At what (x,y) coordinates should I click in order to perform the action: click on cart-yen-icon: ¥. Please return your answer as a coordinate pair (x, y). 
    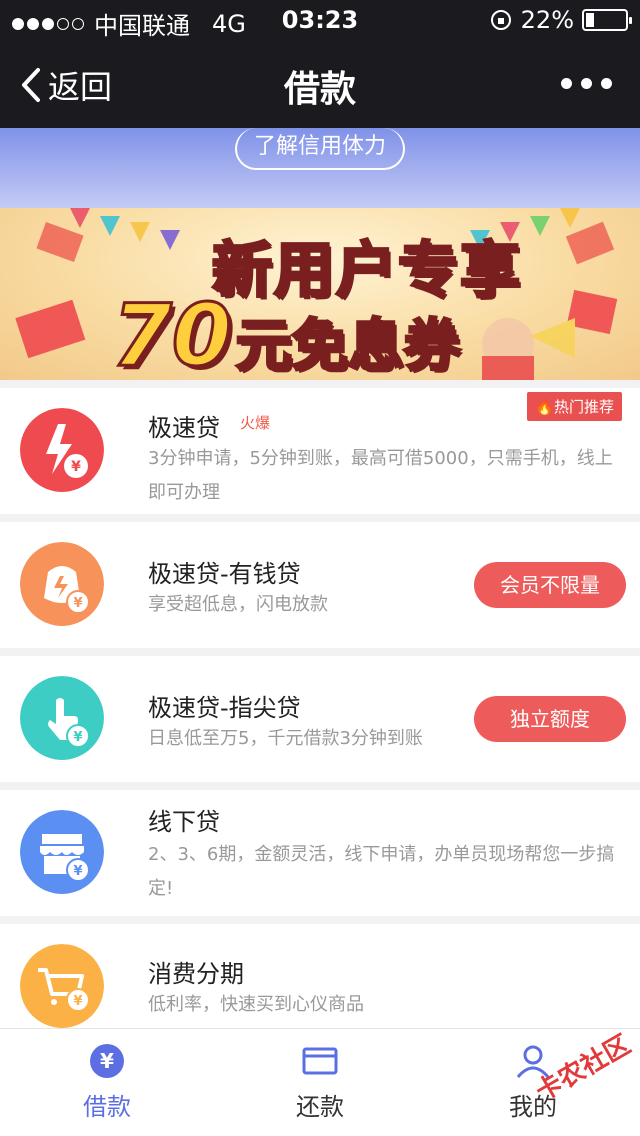
    Looking at the image, I should click on (62, 986).